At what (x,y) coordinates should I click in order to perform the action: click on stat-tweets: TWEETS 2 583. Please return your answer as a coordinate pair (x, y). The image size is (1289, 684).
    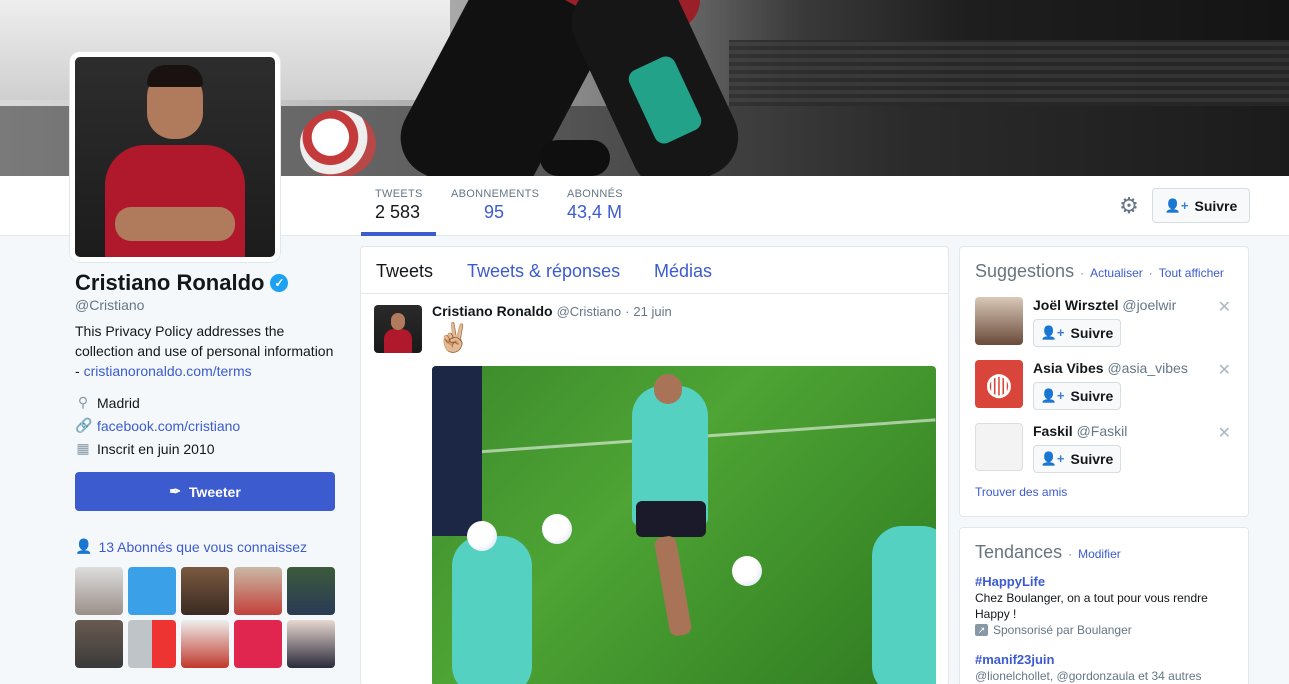
    Looking at the image, I should click on (399, 205).